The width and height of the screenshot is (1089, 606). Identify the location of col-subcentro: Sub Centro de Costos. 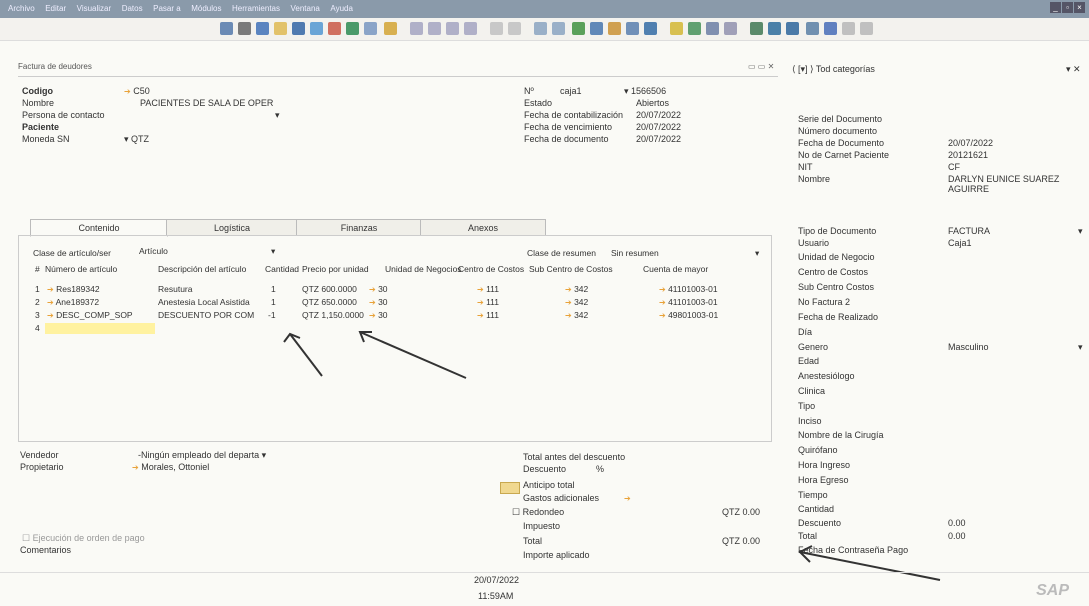
(571, 269).